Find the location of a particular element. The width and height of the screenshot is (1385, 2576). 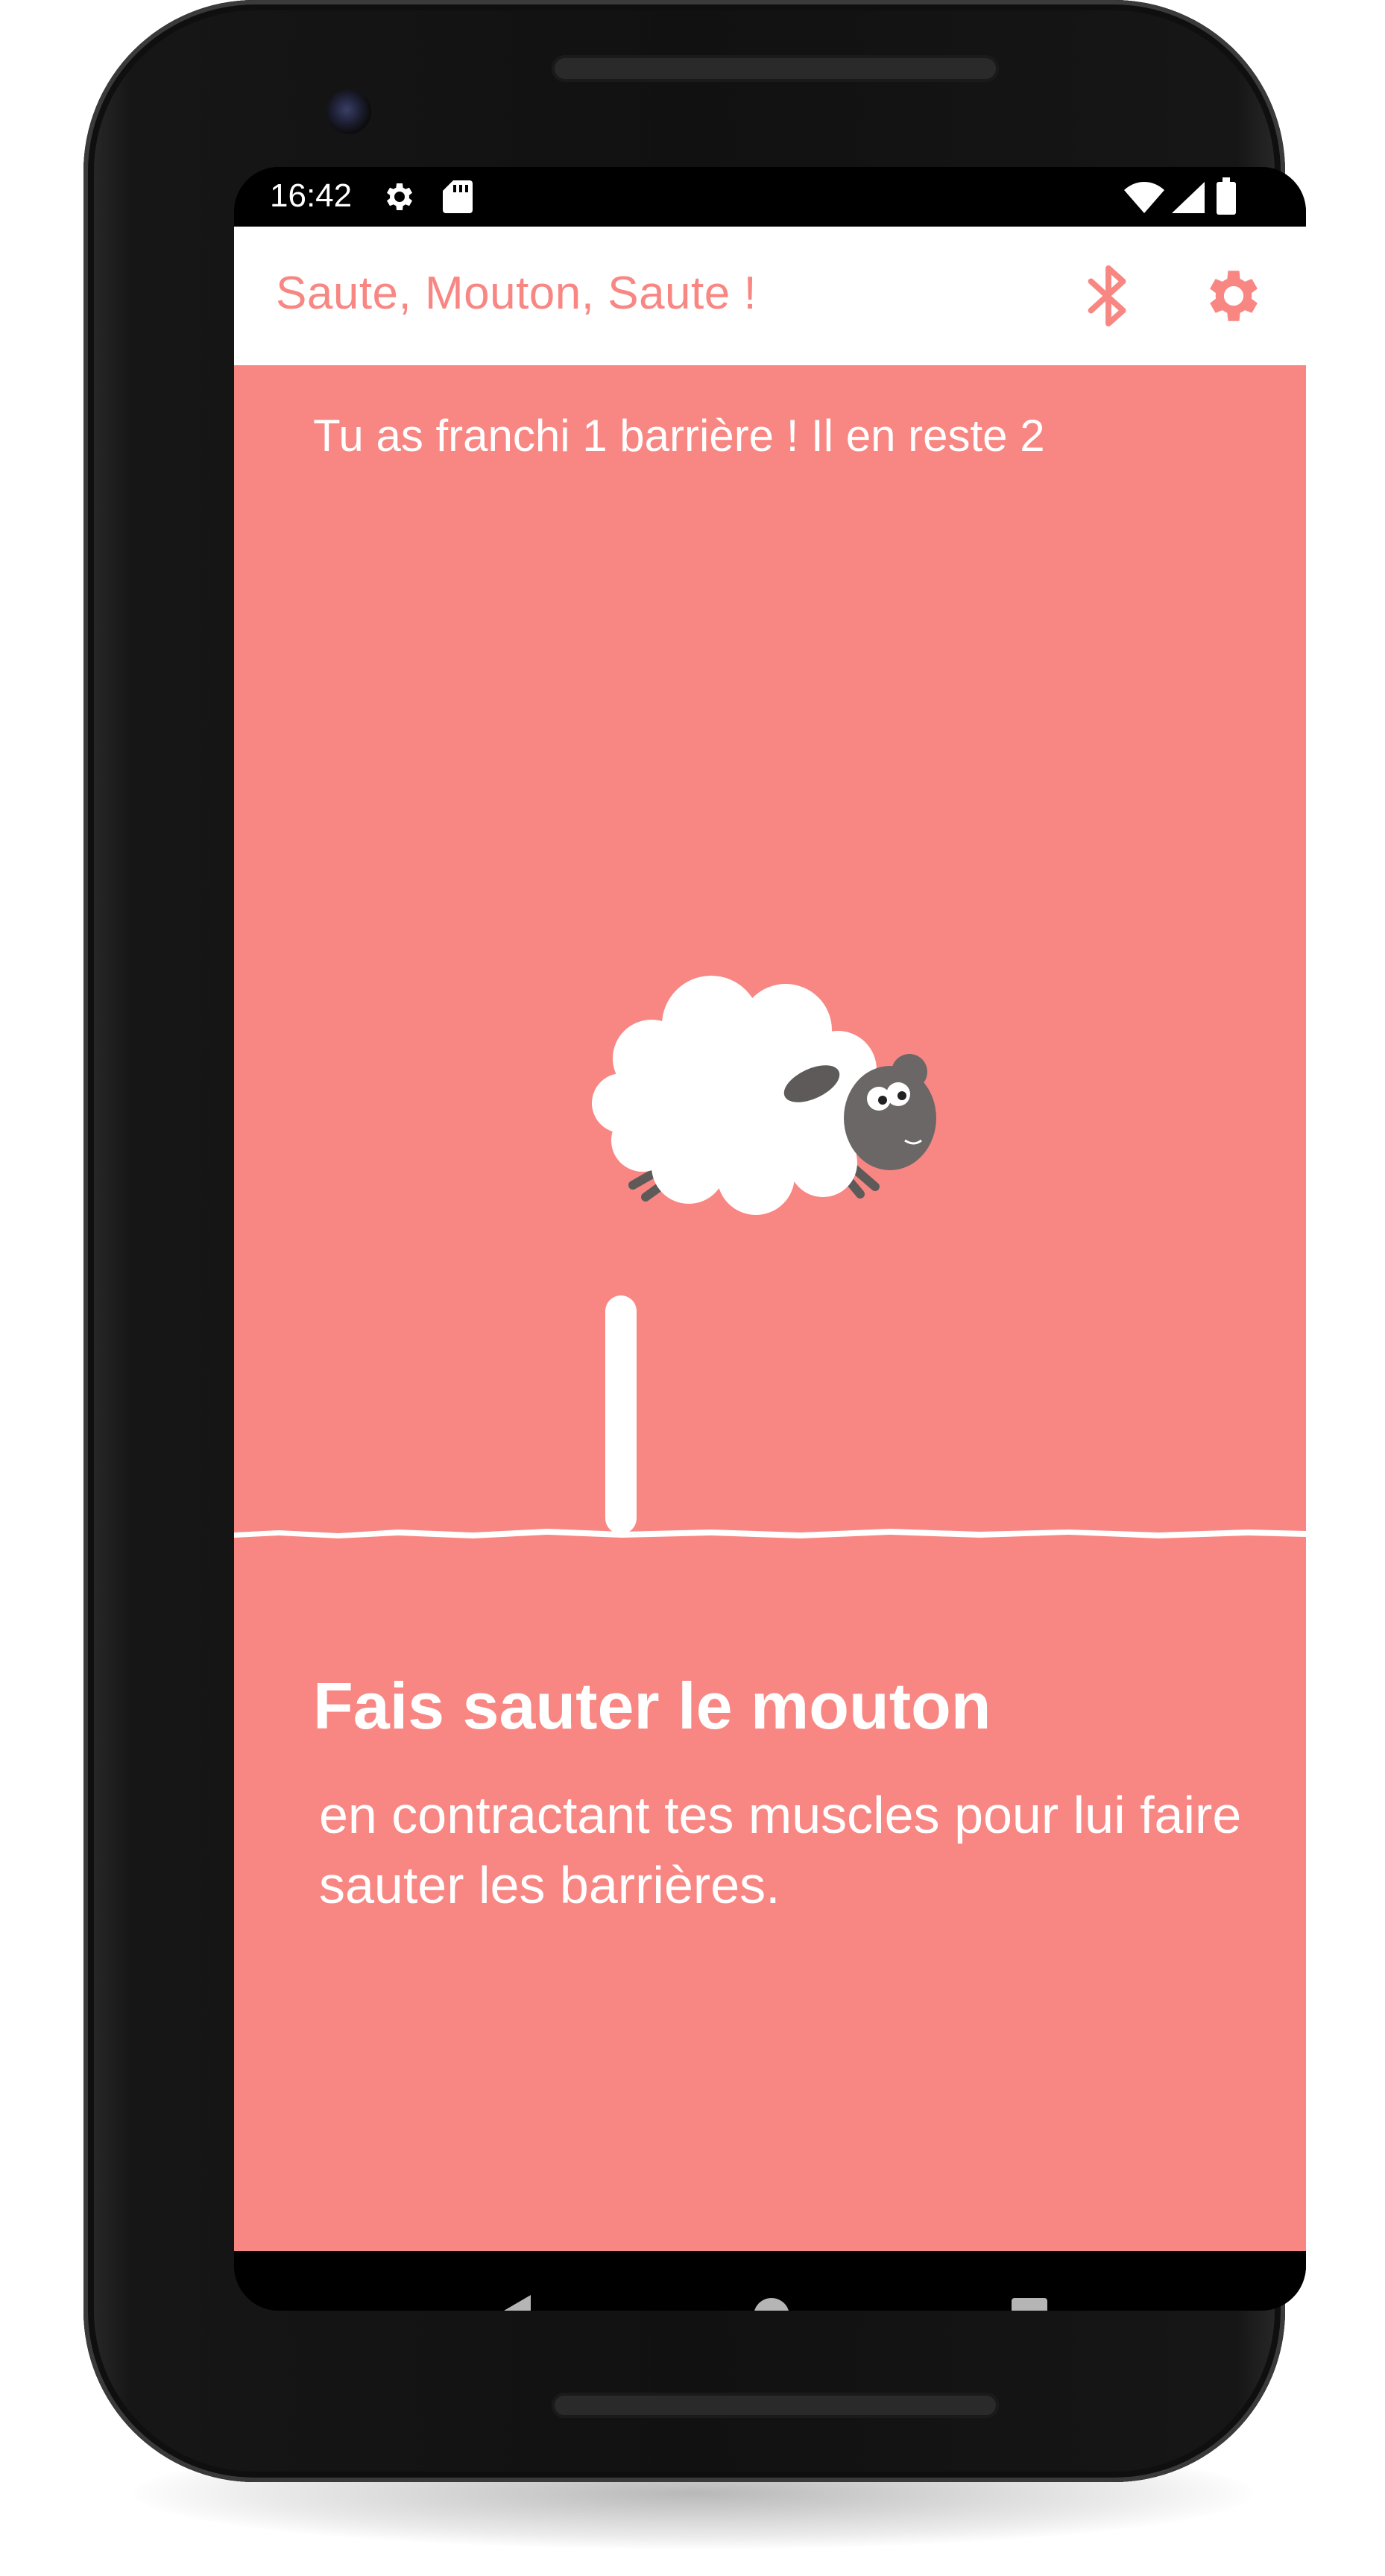

back-icon is located at coordinates (513, 2302).